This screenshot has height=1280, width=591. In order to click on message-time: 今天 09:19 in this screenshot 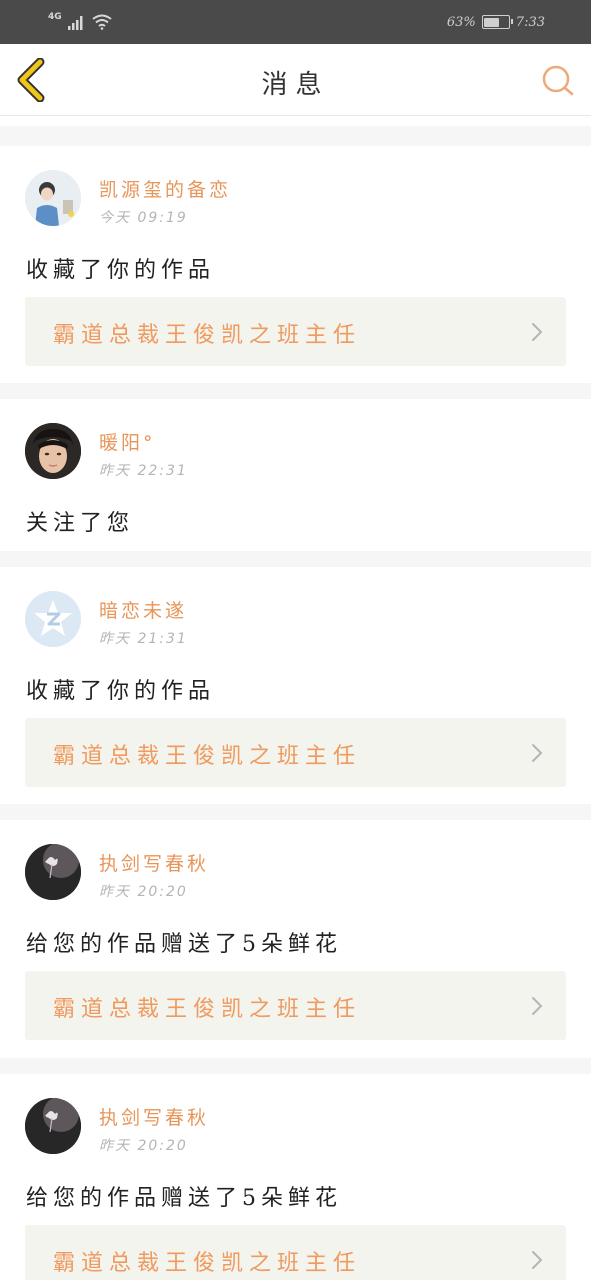, I will do `click(143, 218)`.